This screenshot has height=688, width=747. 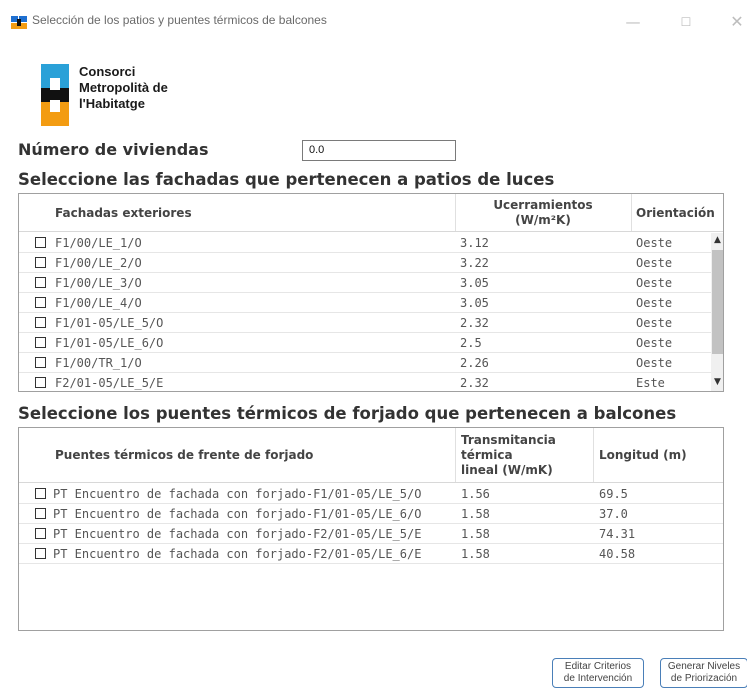 What do you see at coordinates (471, 343) in the screenshot?
I see `u-value: 2.5` at bounding box center [471, 343].